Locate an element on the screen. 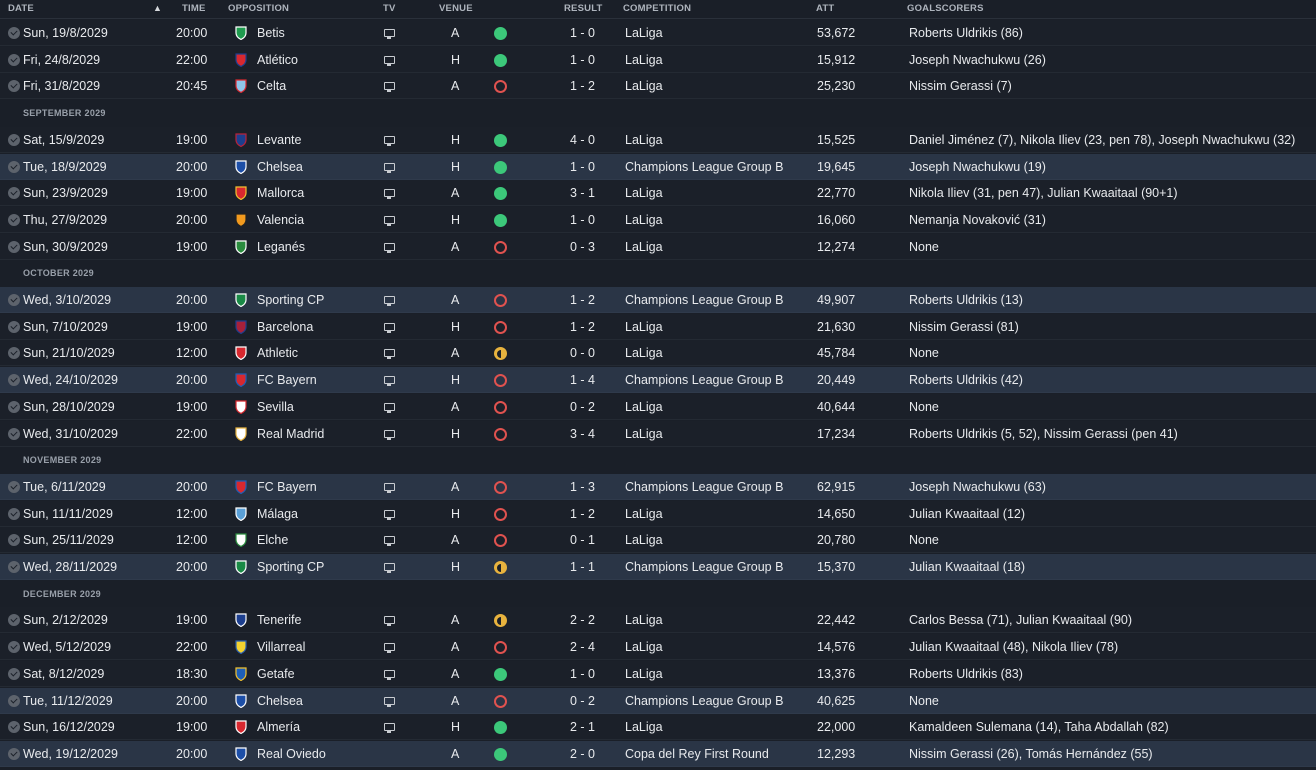 The height and width of the screenshot is (770, 1316). opposition-link: Tenerife is located at coordinates (279, 620).